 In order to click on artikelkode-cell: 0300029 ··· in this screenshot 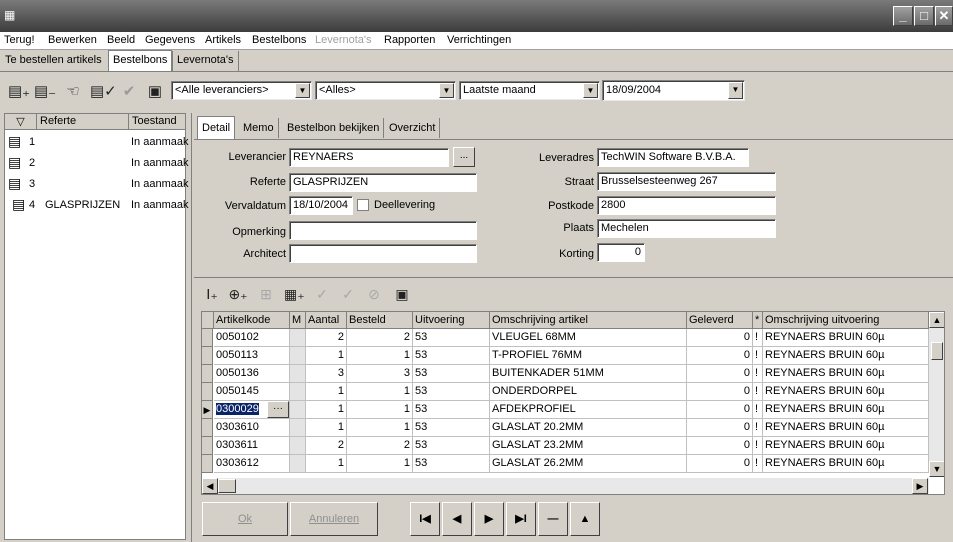, I will do `click(252, 410)`.